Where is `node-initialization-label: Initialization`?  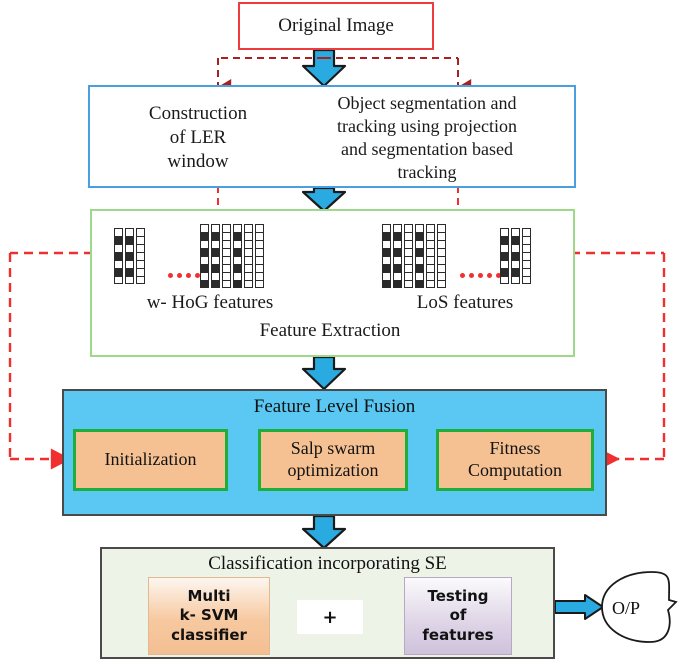
node-initialization-label: Initialization is located at coordinates (150, 459).